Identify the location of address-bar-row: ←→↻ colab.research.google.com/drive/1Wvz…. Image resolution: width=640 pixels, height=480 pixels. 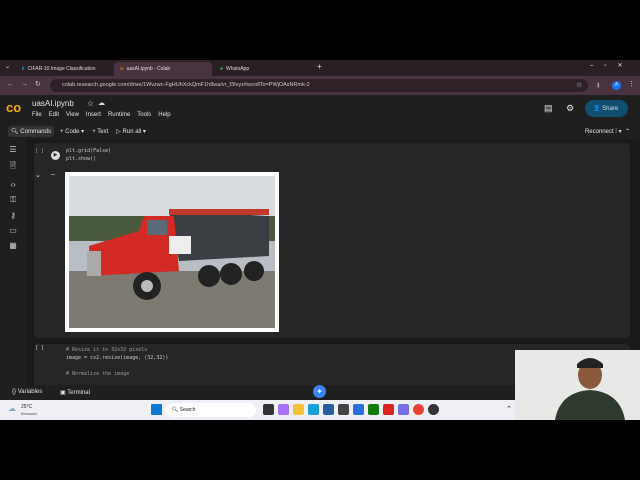
(320, 85).